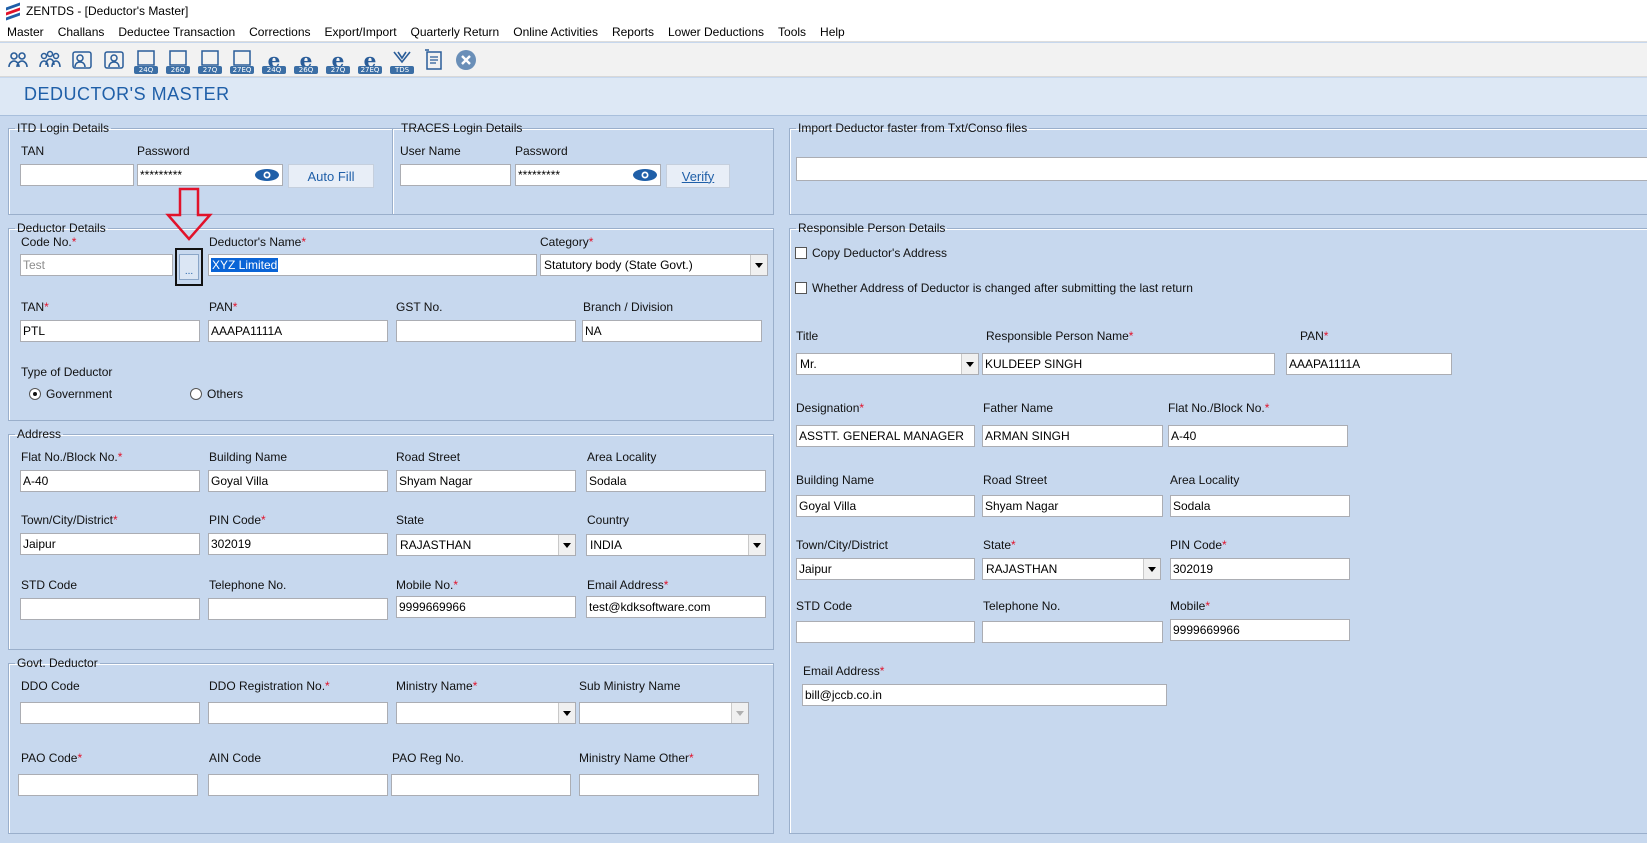 The height and width of the screenshot is (843, 1647). What do you see at coordinates (1260, 506) in the screenshot?
I see `rp-area-input: Sodala` at bounding box center [1260, 506].